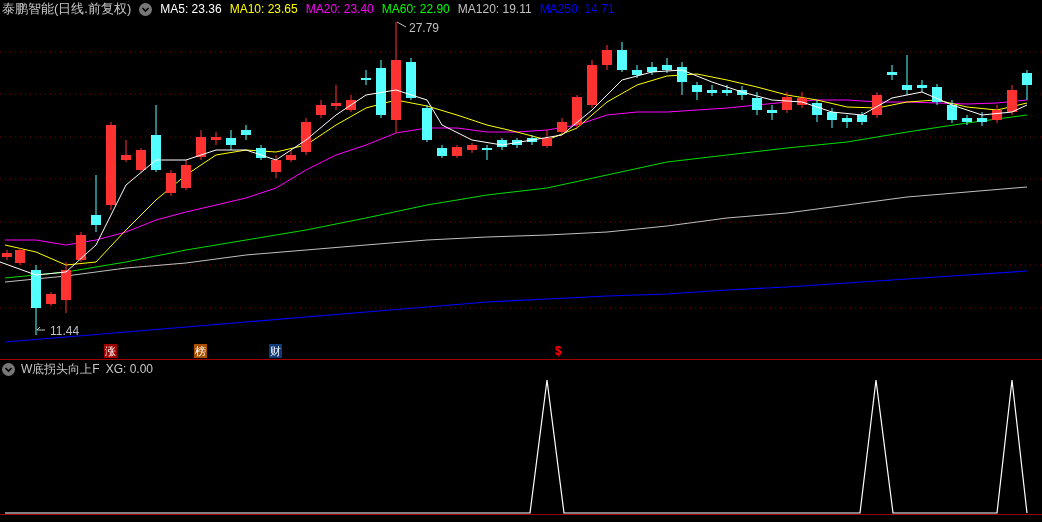 This screenshot has height=522, width=1042. What do you see at coordinates (494, 9) in the screenshot?
I see `indicator-value: MA120: 19.11` at bounding box center [494, 9].